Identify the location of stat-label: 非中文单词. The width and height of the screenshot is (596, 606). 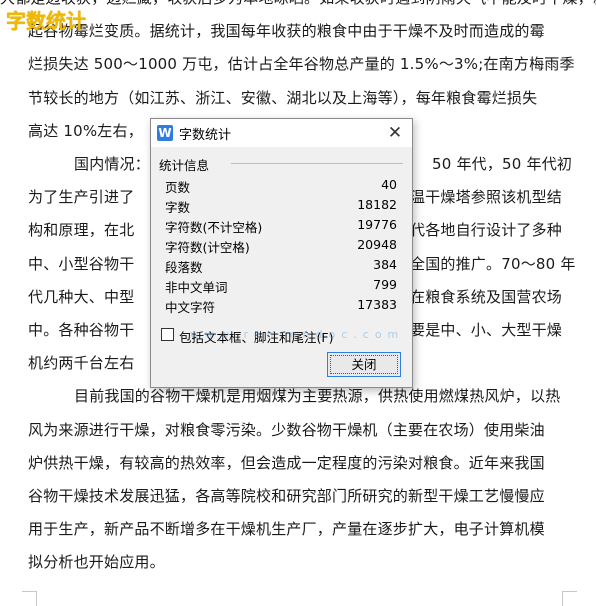
(196, 287).